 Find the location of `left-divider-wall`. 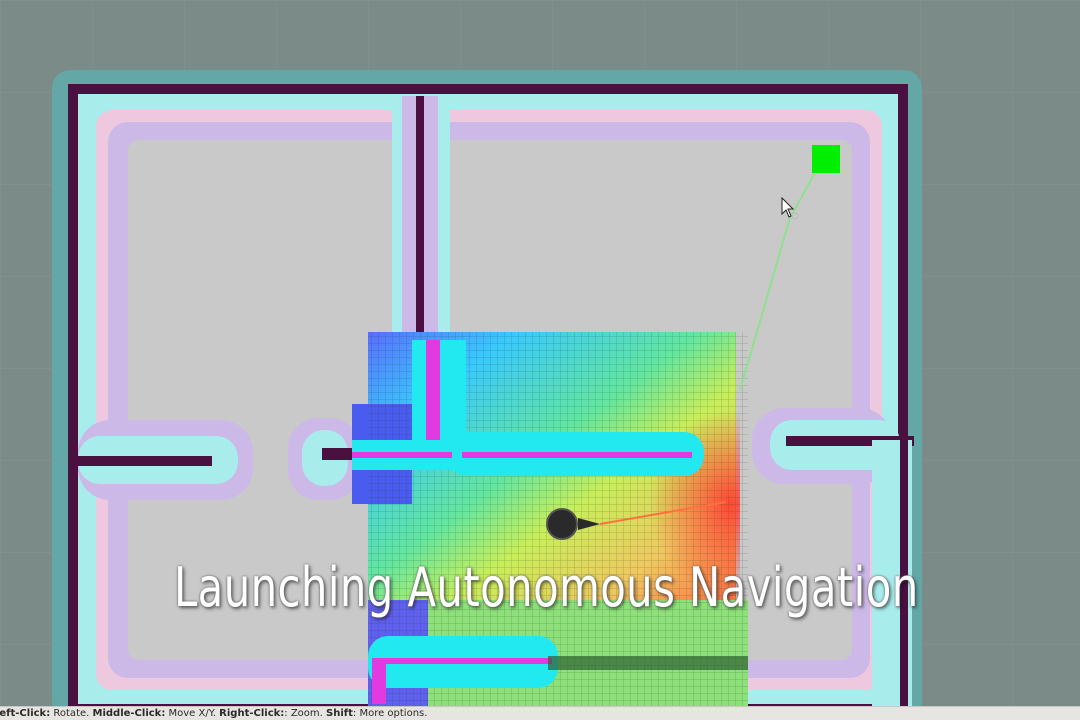

left-divider-wall is located at coordinates (145, 461).